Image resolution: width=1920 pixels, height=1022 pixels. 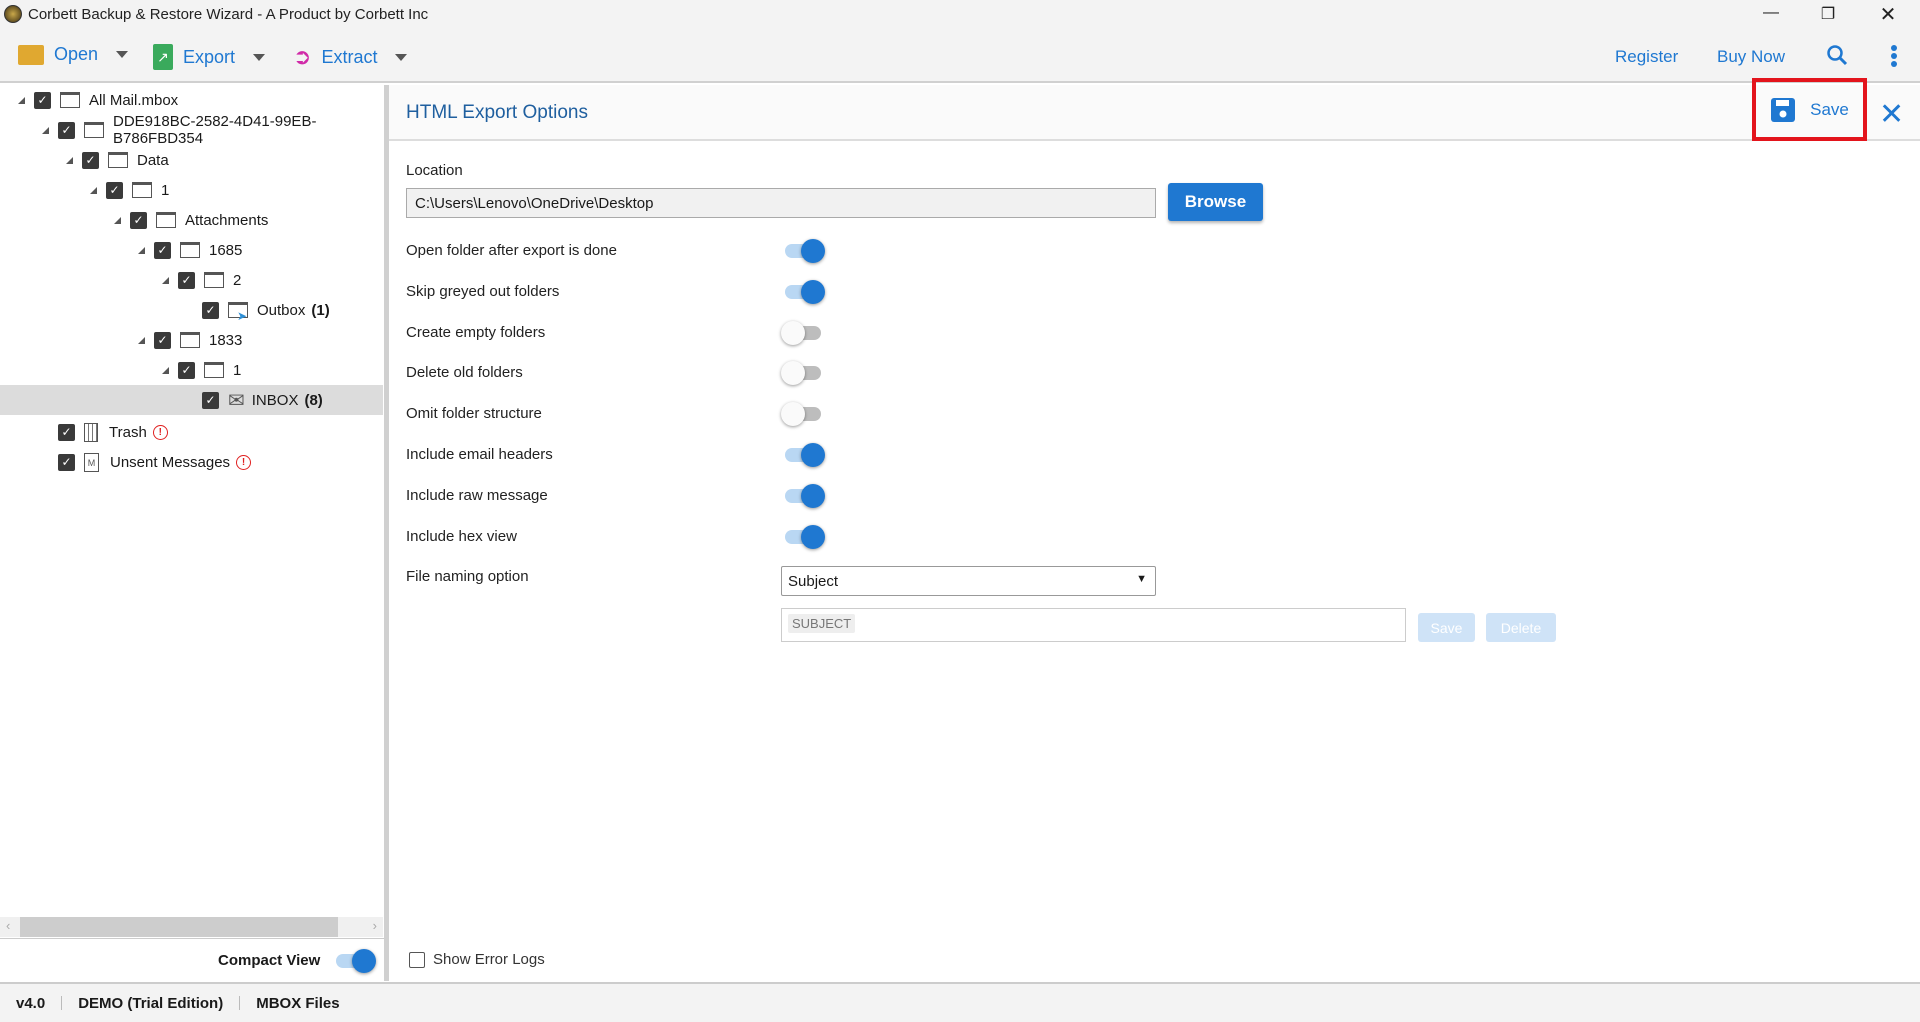 I want to click on tree-item-label: DDE918BC-2582-4D41-99EB-B786FBD354, so click(x=215, y=130).